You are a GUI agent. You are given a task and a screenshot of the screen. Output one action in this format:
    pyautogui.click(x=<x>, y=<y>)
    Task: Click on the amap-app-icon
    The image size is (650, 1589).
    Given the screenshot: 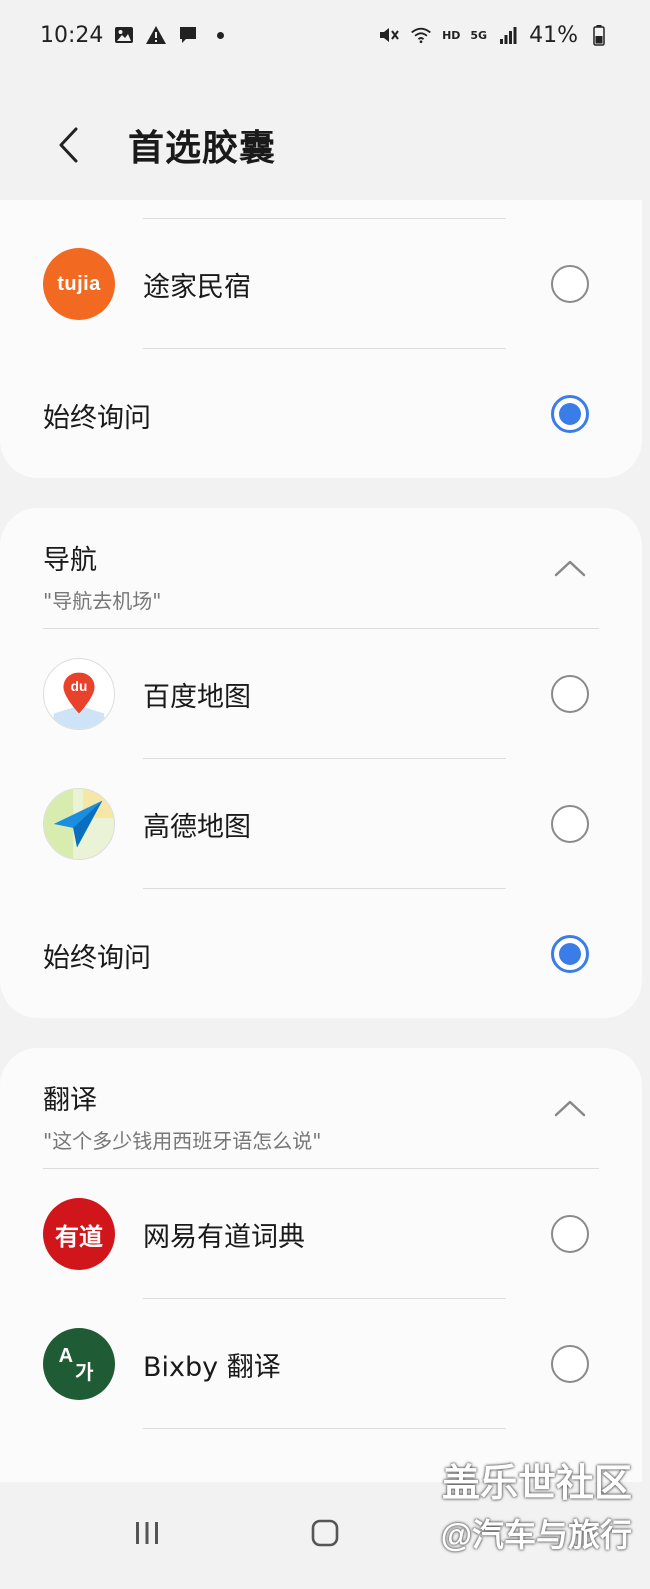 What is the action you would take?
    pyautogui.click(x=79, y=824)
    